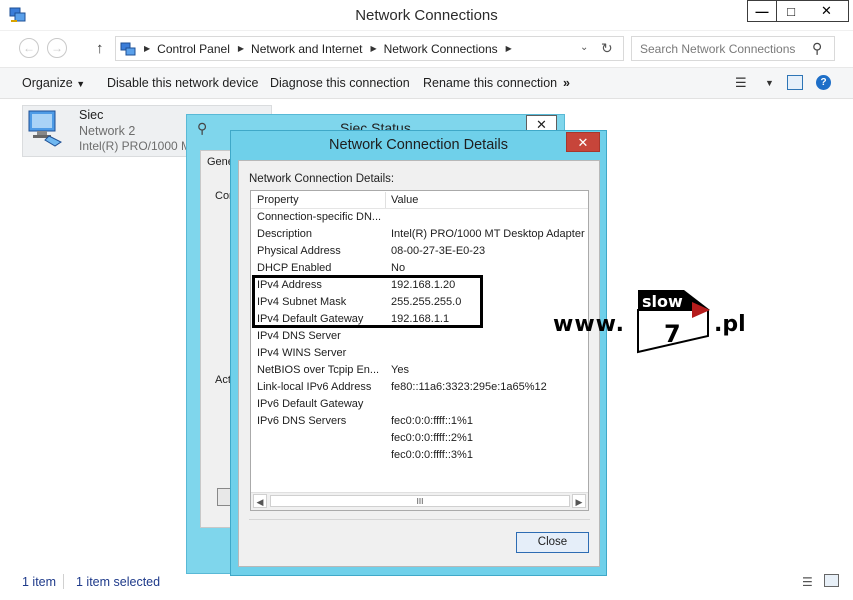 The height and width of the screenshot is (600, 853). I want to click on address-dropdown-icon: ⌄, so click(584, 47).